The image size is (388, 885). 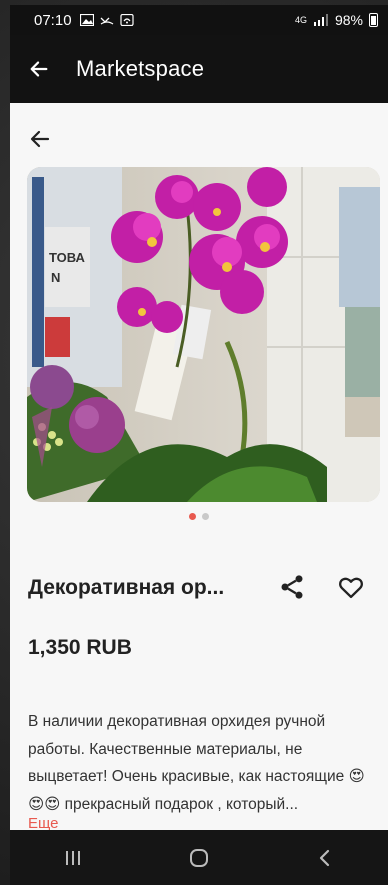 I want to click on status-right: 4G 98%, so click(x=336, y=20).